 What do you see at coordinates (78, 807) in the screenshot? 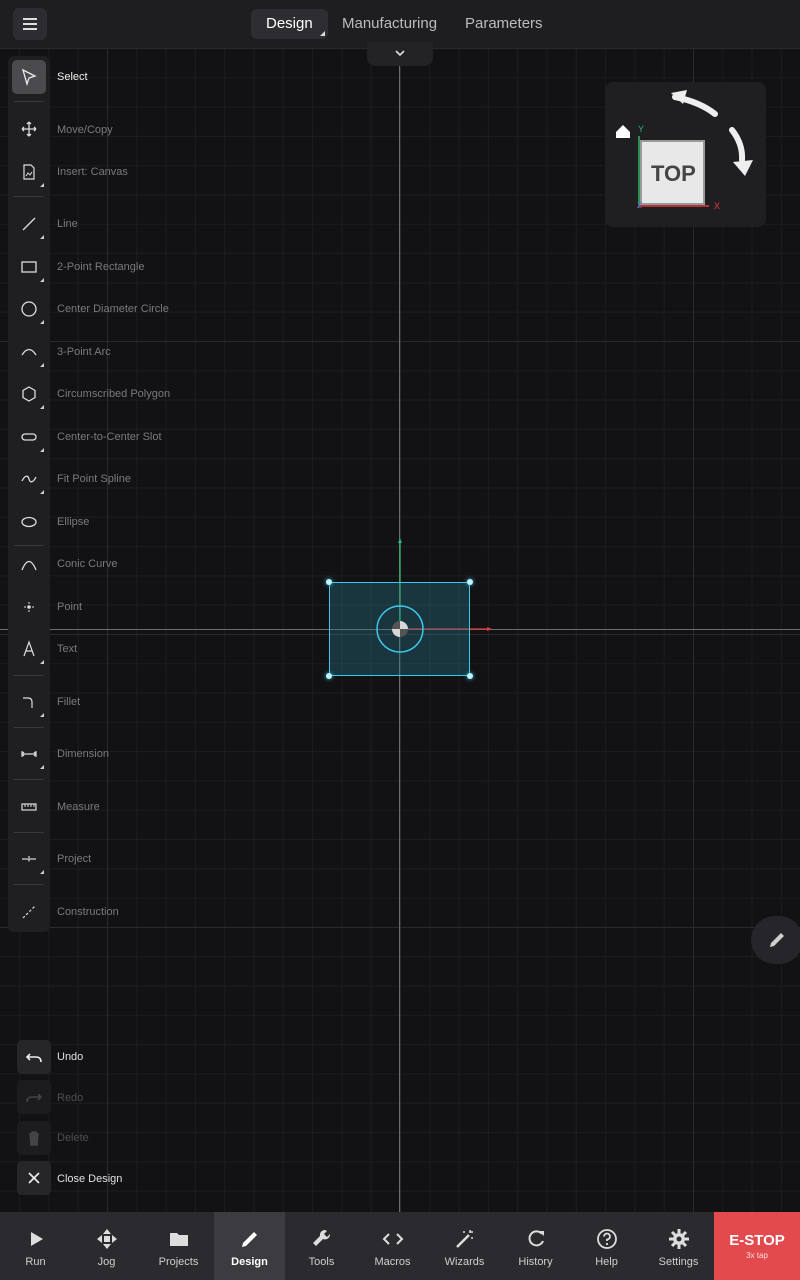
I see `tool-label: Measure` at bounding box center [78, 807].